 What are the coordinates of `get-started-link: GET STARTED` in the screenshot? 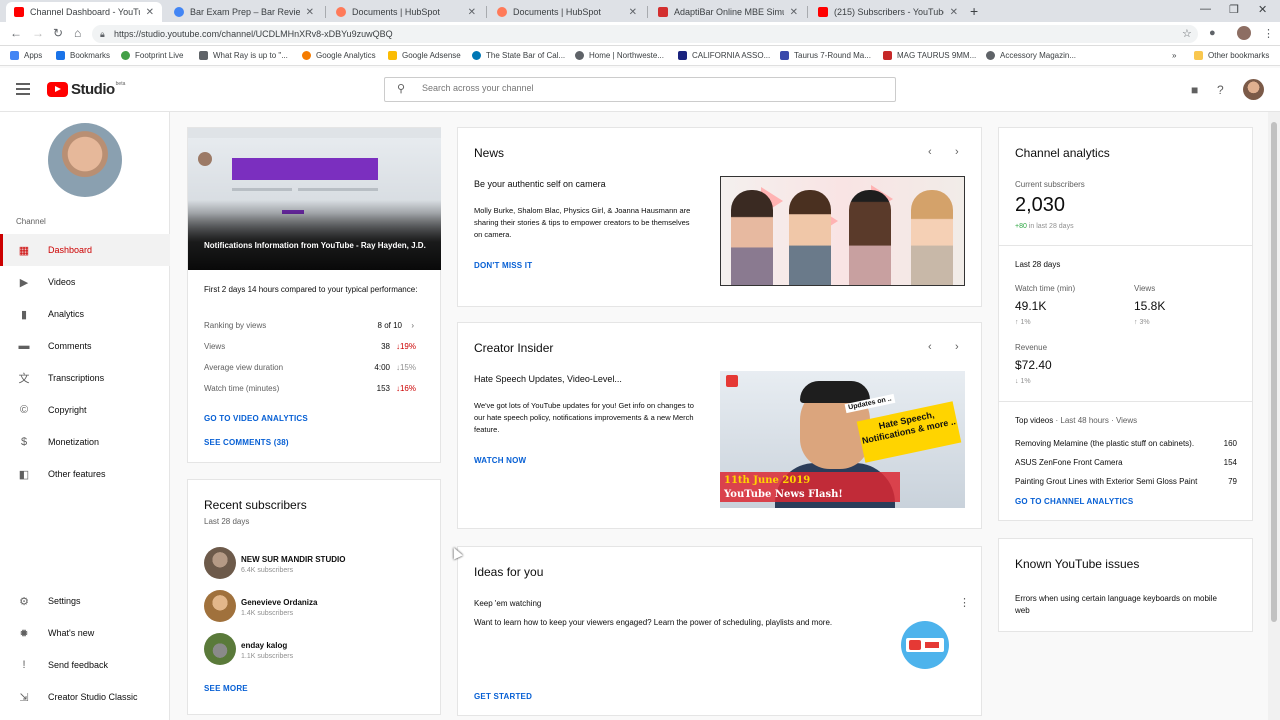 It's located at (503, 696).